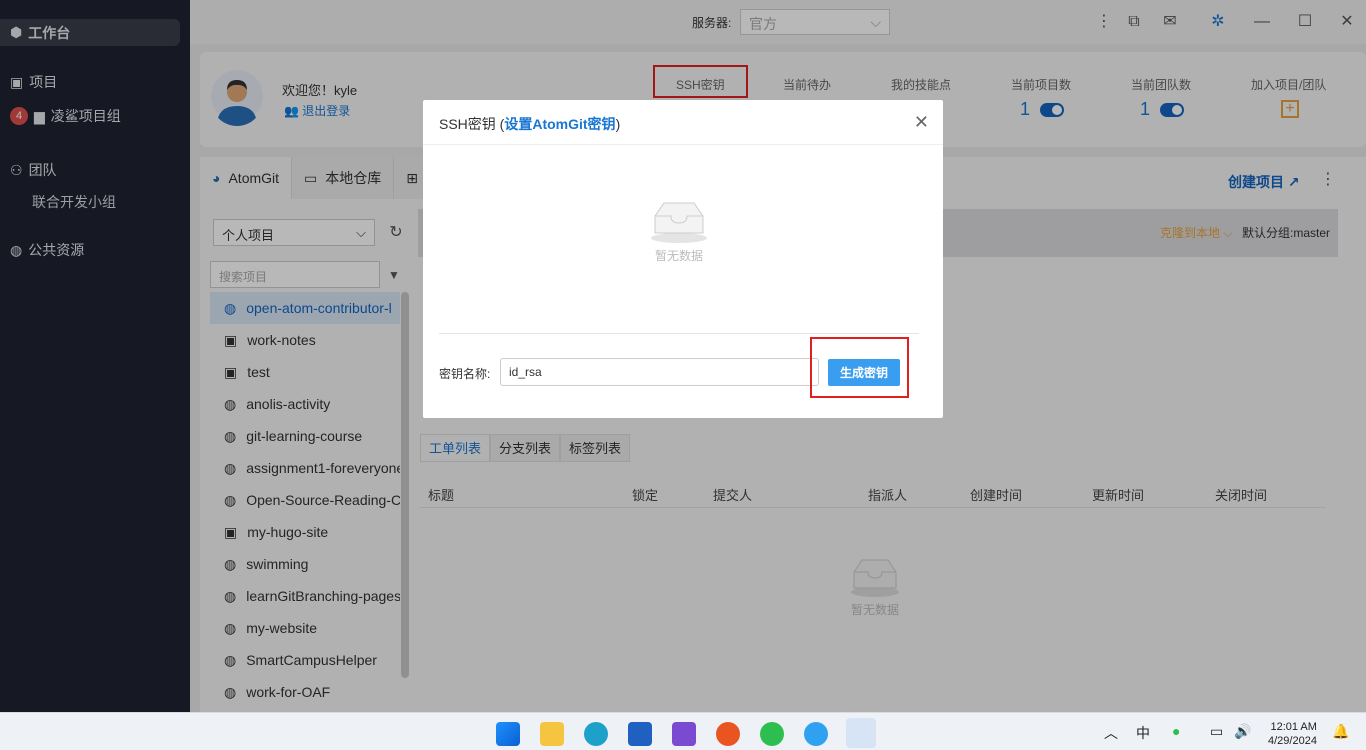 The height and width of the screenshot is (750, 1366). I want to click on modal-divider, so click(683, 144).